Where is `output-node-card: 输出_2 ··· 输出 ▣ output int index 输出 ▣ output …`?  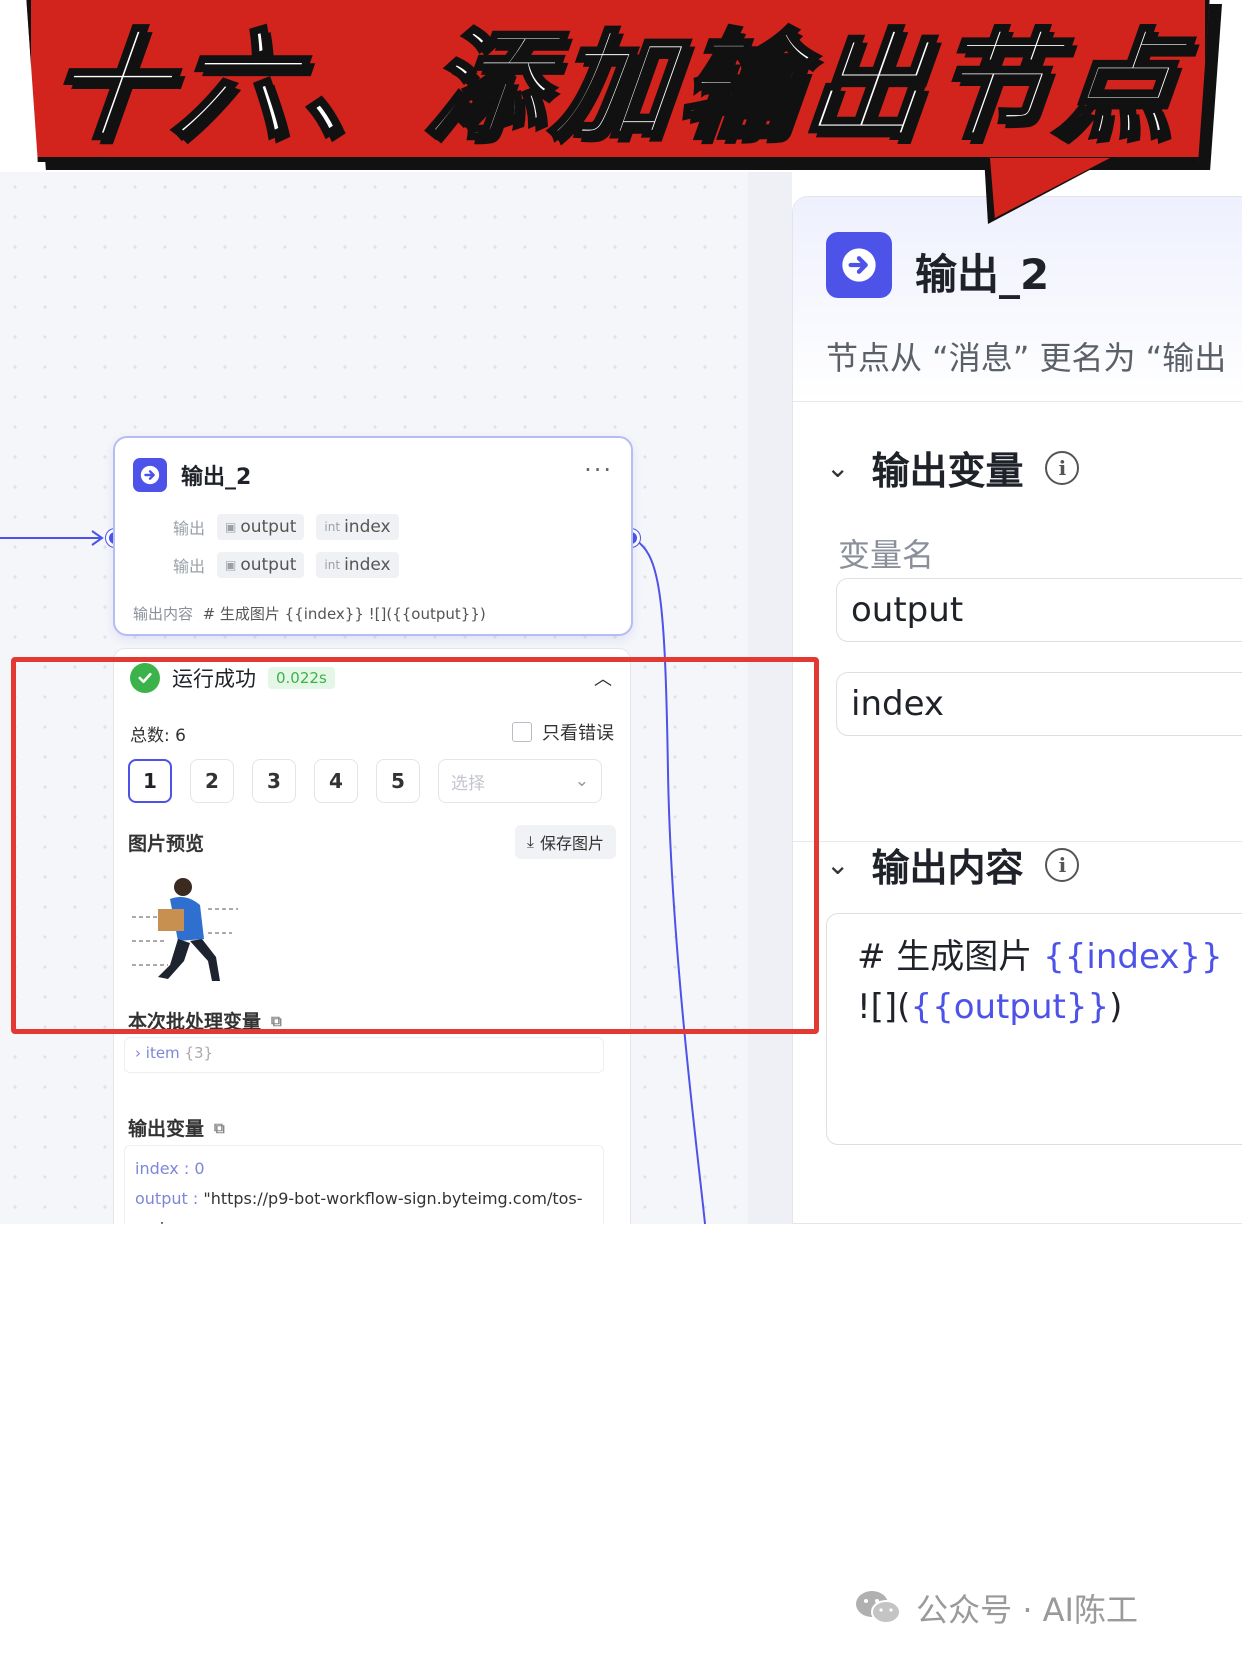 output-node-card: 输出_2 ··· 输出 ▣ output int index 输出 ▣ output … is located at coordinates (373, 536).